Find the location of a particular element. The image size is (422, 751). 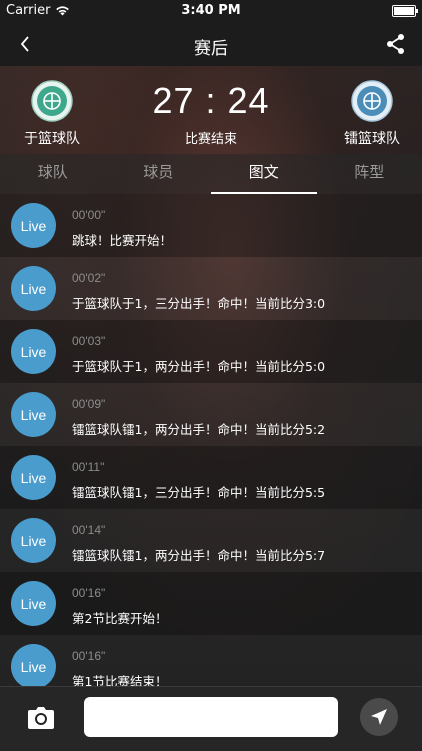

camera-button is located at coordinates (41, 719).